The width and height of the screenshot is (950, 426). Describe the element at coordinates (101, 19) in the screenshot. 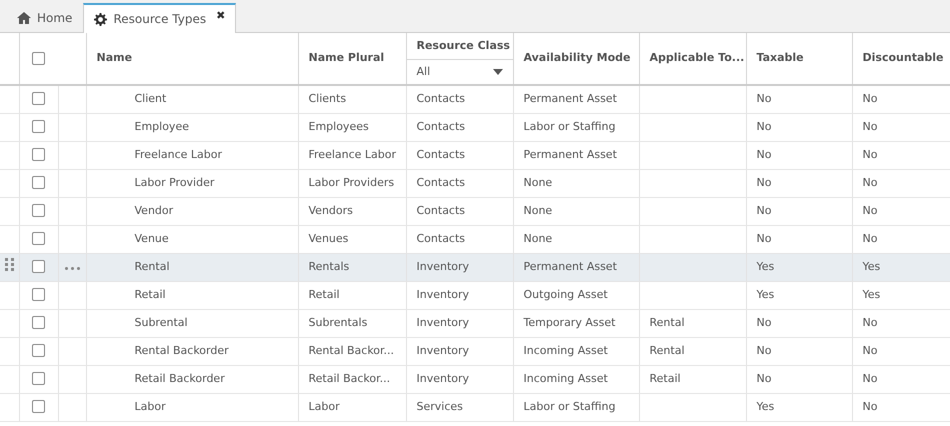

I see `settings-icon` at that location.